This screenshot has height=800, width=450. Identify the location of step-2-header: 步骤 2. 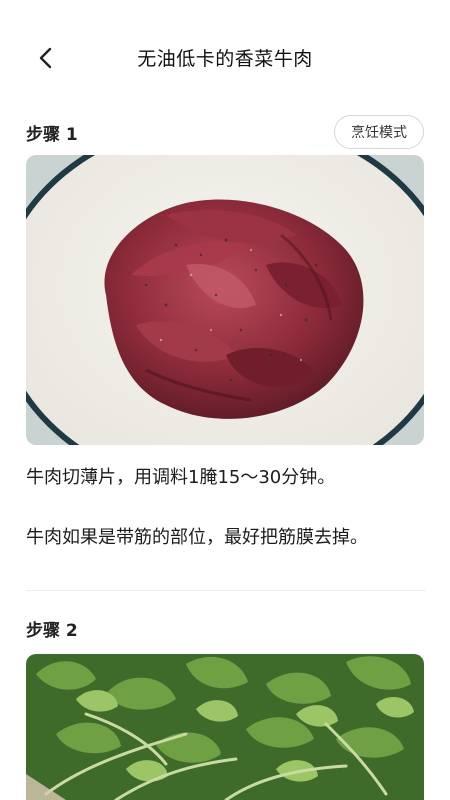
(225, 628).